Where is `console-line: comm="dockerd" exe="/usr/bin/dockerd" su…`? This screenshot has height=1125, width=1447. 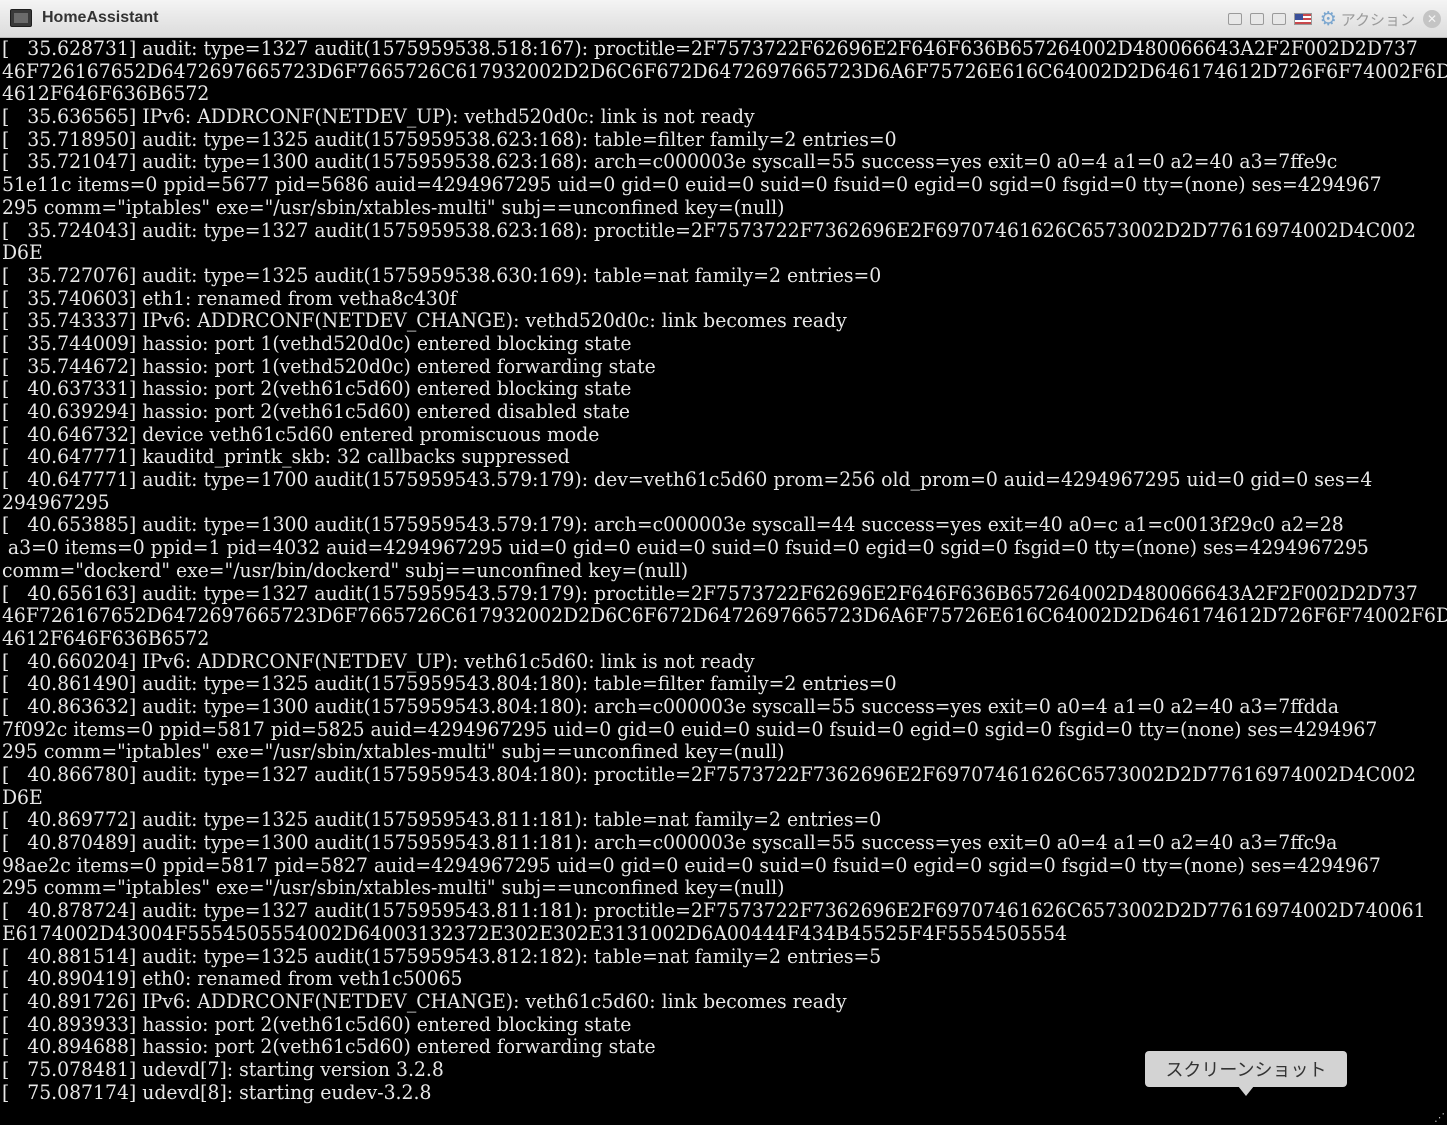
console-line: comm="dockerd" exe="/usr/bin/dockerd" su… is located at coordinates (345, 570).